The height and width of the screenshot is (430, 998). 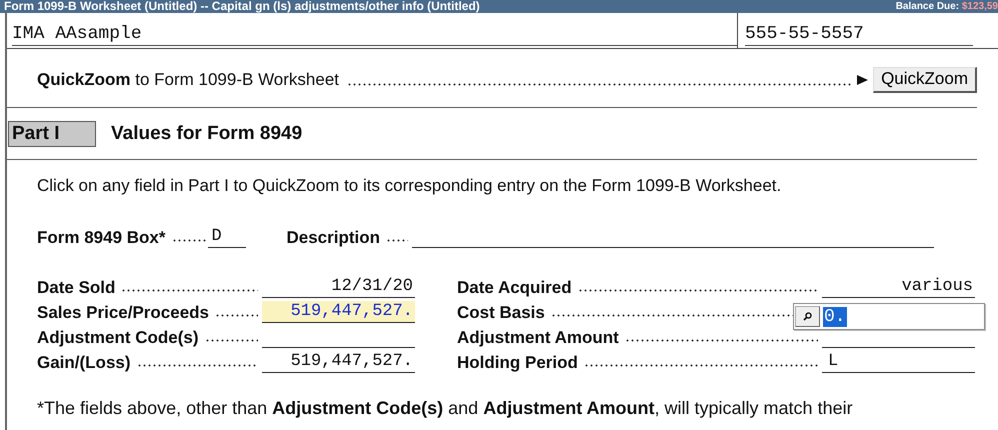 I want to click on part-title: Values for Form 8949, so click(x=206, y=133).